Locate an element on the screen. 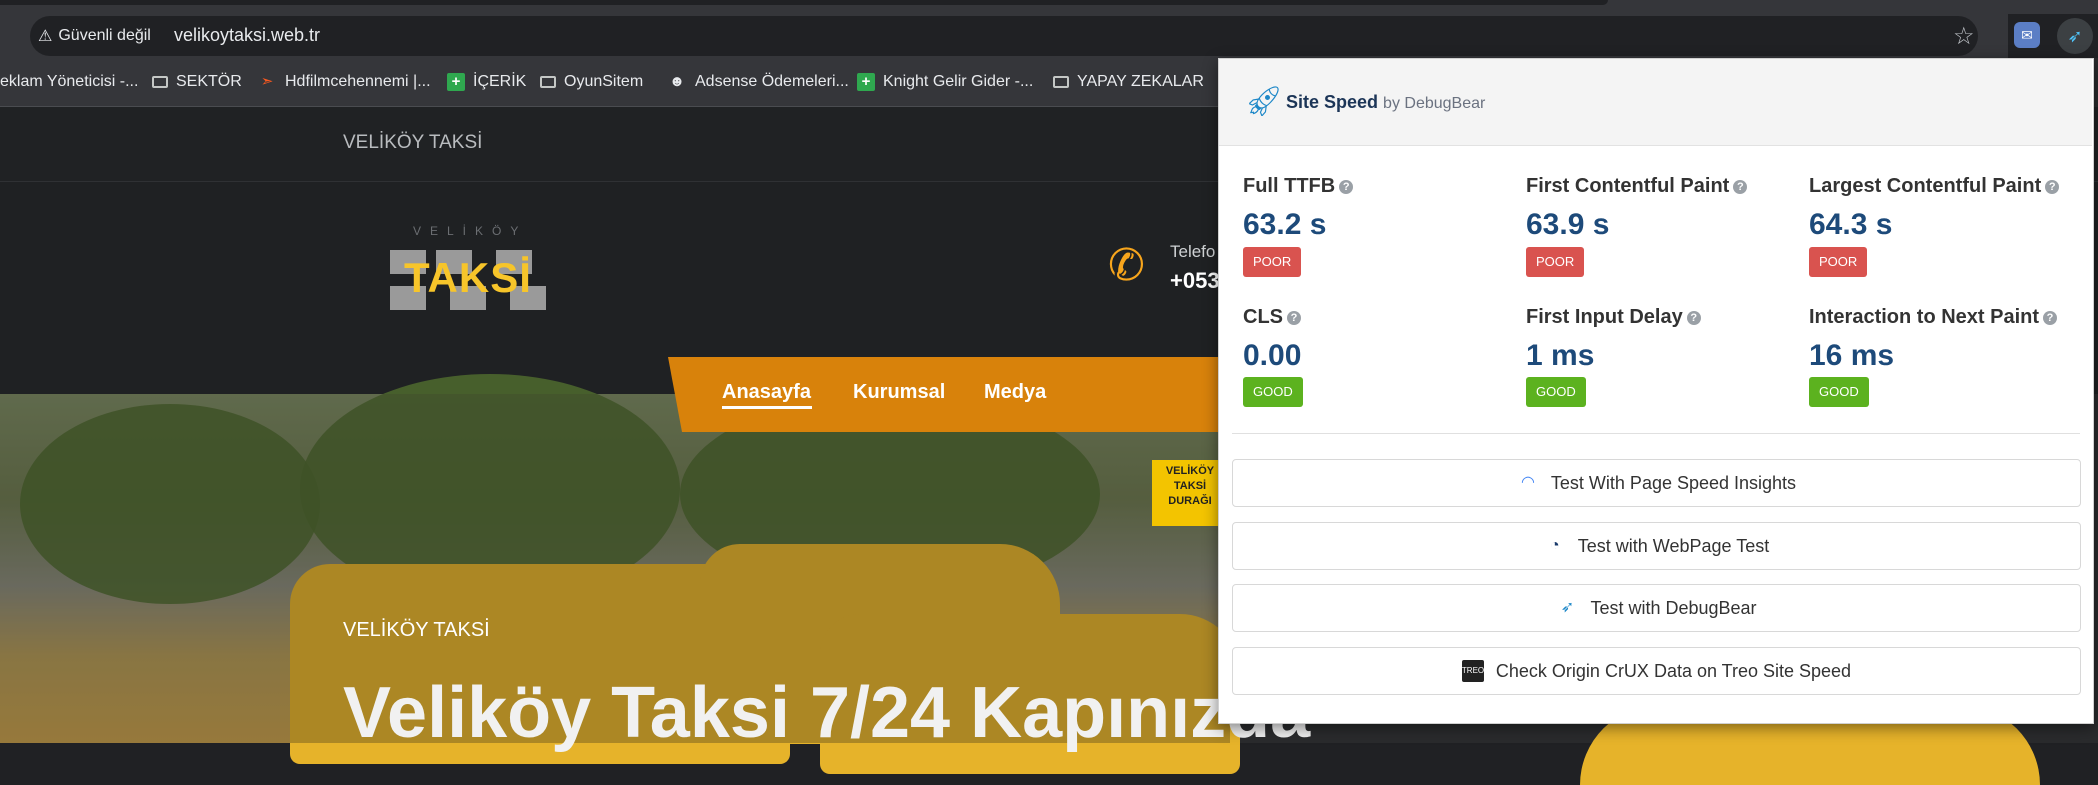  person-icon: ☻ is located at coordinates (677, 81).